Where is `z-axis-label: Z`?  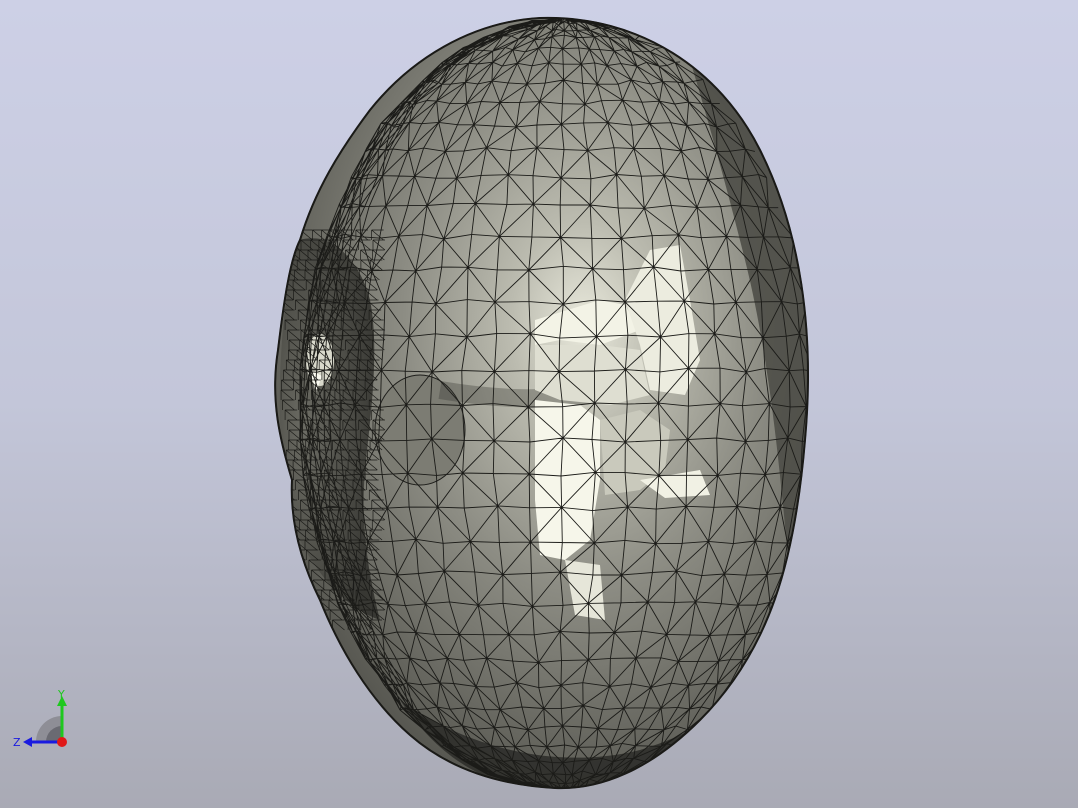 z-axis-label: Z is located at coordinates (17, 742).